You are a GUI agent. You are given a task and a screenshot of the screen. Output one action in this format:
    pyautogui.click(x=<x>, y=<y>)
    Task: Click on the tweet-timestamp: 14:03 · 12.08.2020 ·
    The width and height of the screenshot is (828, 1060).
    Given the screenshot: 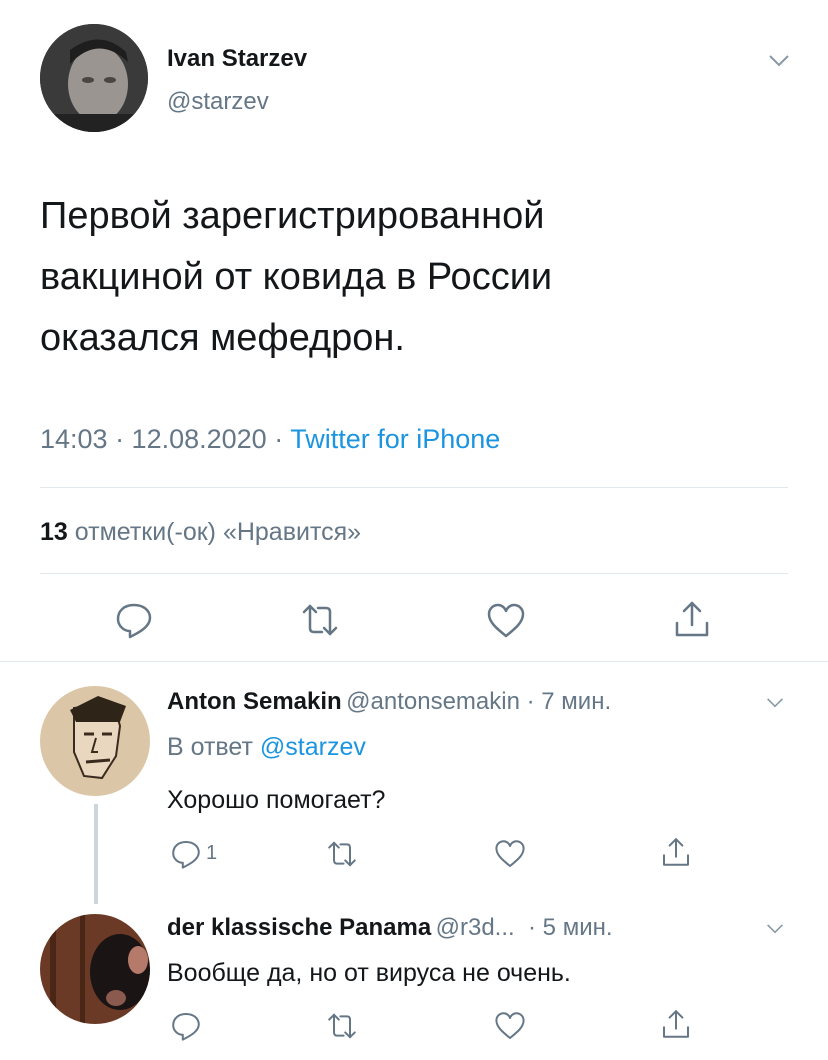 What is the action you would take?
    pyautogui.click(x=161, y=439)
    